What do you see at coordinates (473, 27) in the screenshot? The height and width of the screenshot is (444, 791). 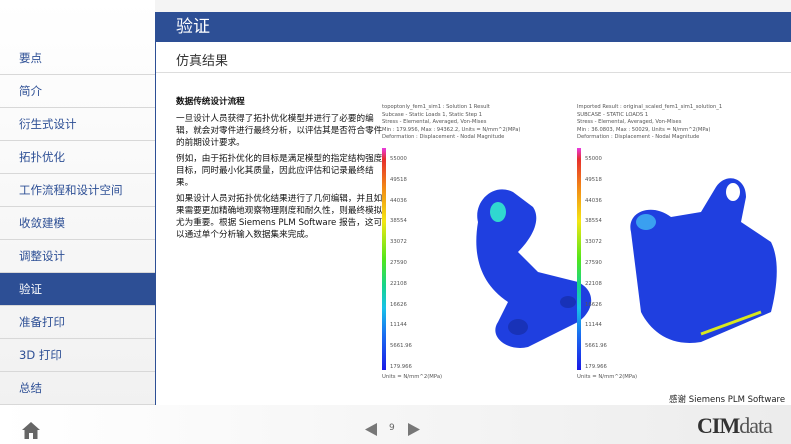 I see `page-title: 验证` at bounding box center [473, 27].